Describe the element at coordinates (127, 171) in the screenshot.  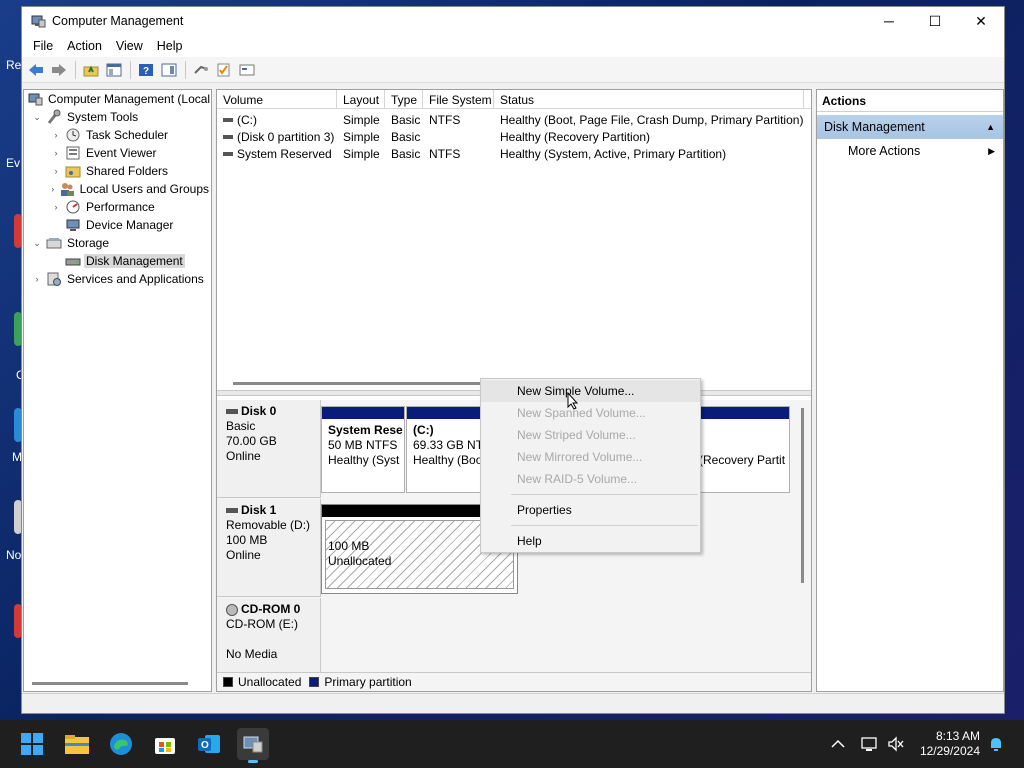
I see `tree-label: Shared Folders` at that location.